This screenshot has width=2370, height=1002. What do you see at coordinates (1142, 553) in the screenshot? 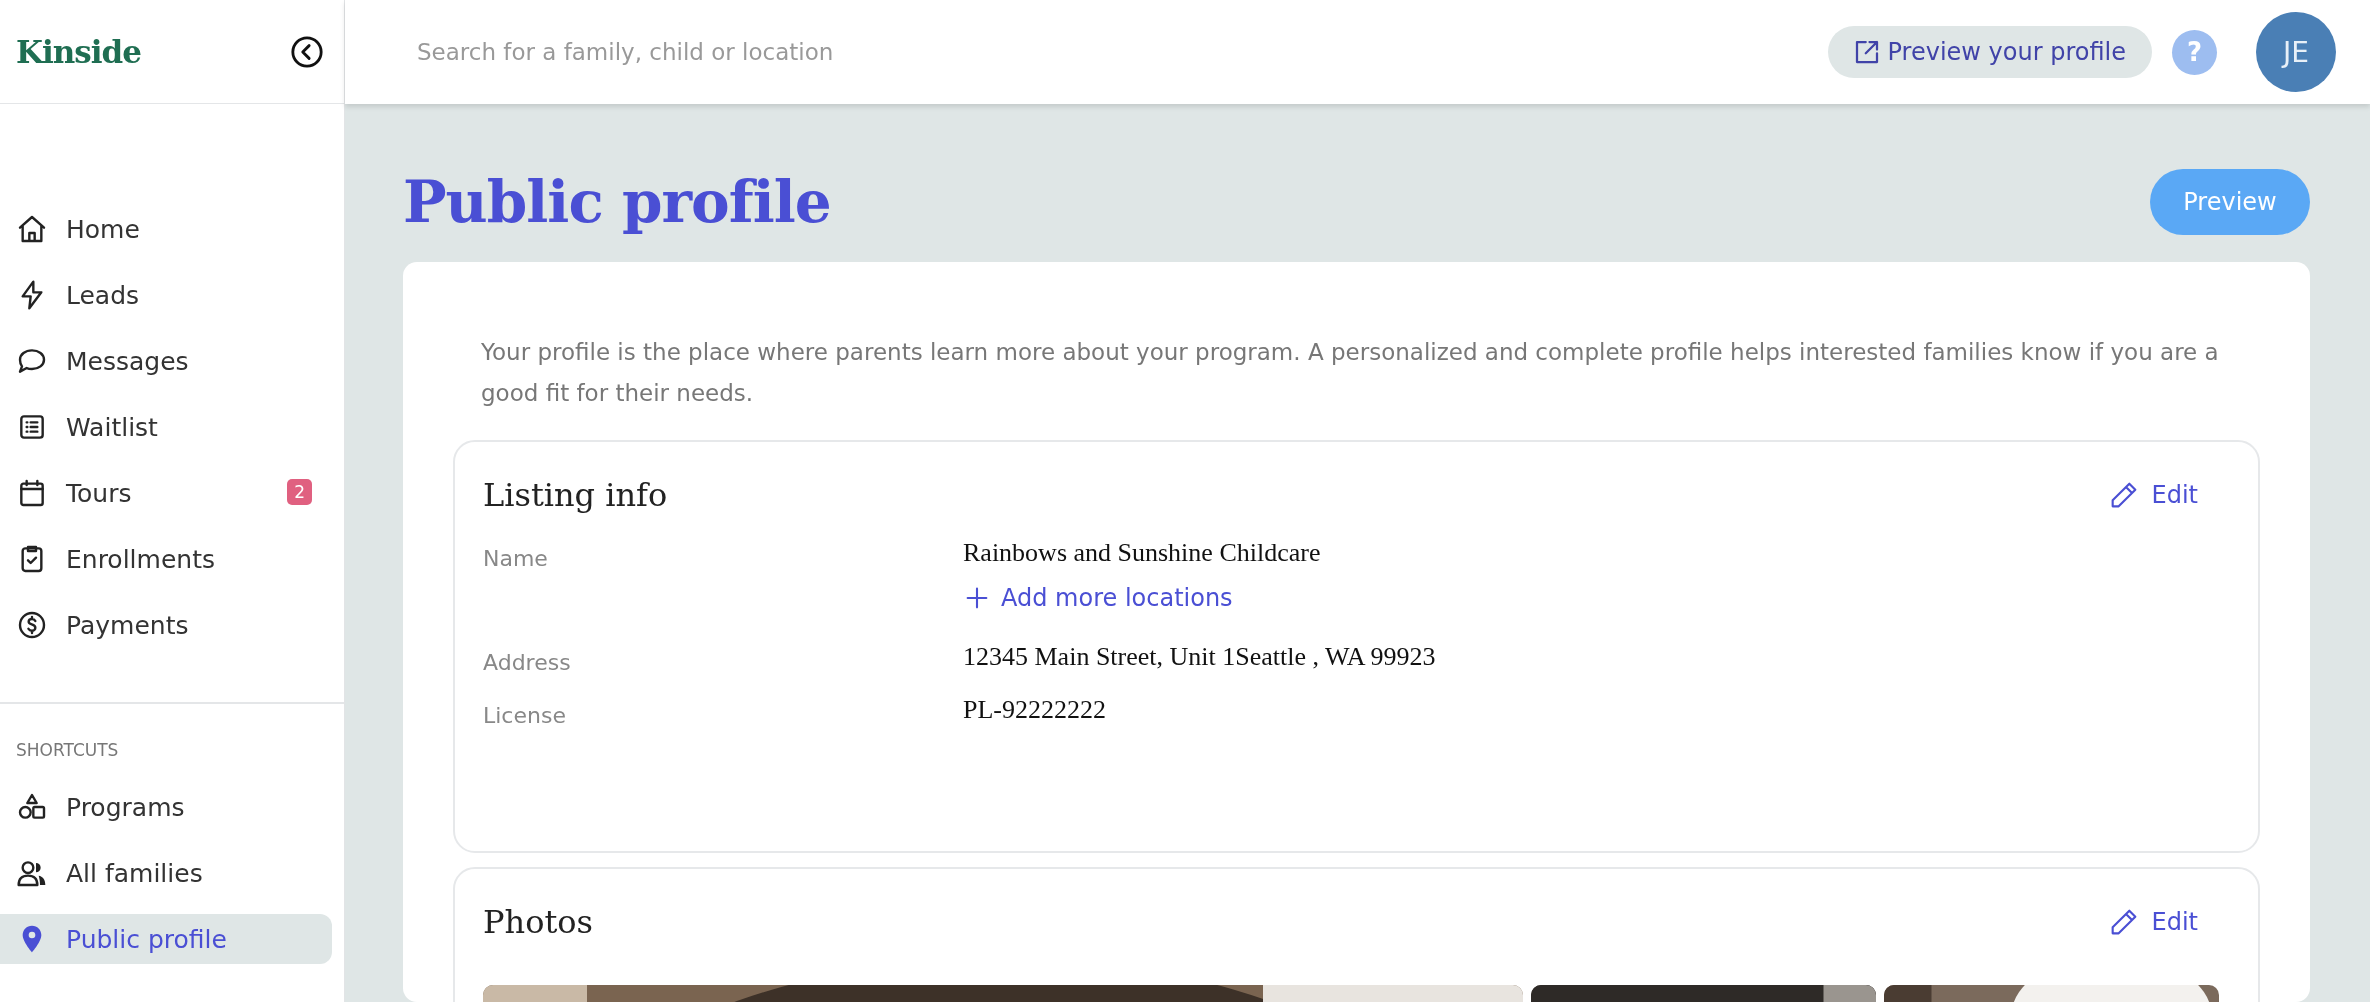
I see `field-value: Rainbows and Sunshine Childcare` at bounding box center [1142, 553].